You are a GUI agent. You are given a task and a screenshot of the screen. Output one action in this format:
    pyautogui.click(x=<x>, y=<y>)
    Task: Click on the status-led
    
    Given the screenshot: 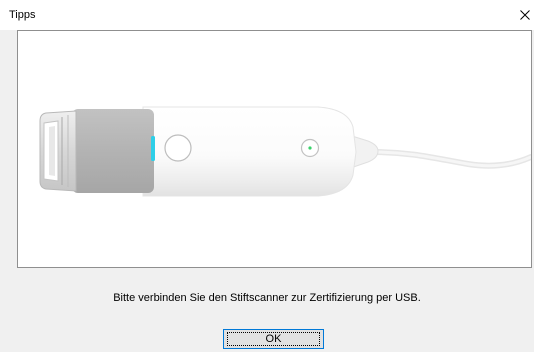 What is the action you would take?
    pyautogui.click(x=153, y=148)
    